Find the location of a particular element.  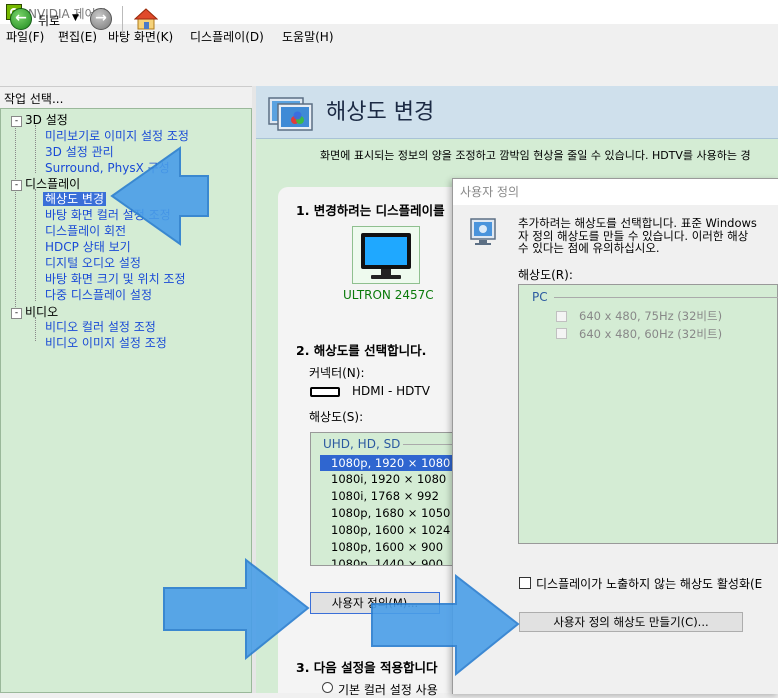

monitor-tile is located at coordinates (386, 255).